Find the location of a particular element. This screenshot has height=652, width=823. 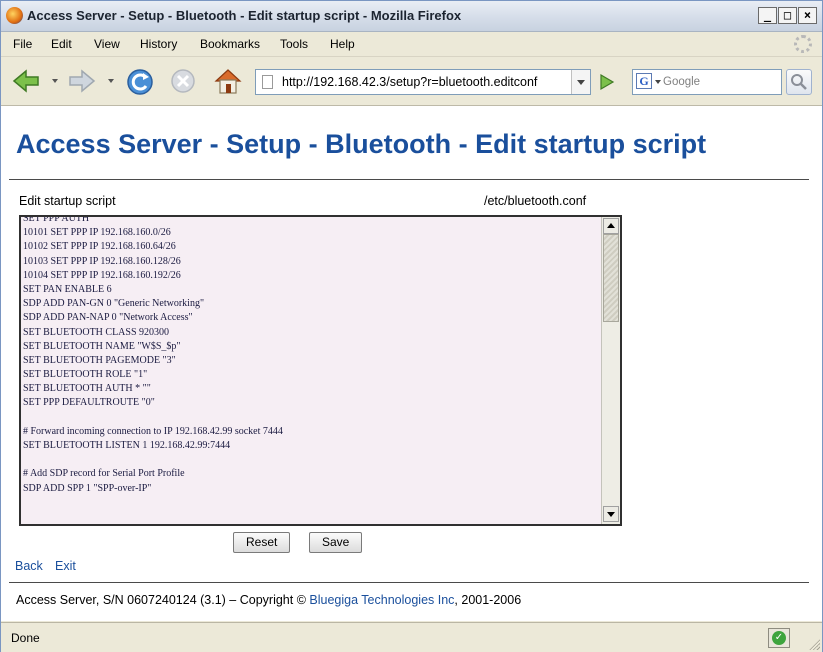

back-history-dropdown is located at coordinates (55, 81).